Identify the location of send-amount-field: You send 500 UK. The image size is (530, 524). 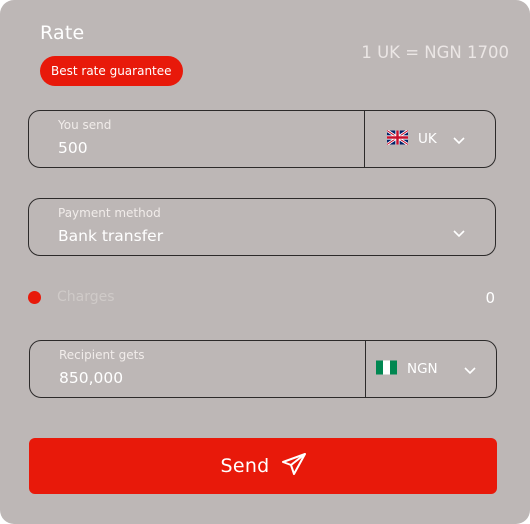
(262, 139).